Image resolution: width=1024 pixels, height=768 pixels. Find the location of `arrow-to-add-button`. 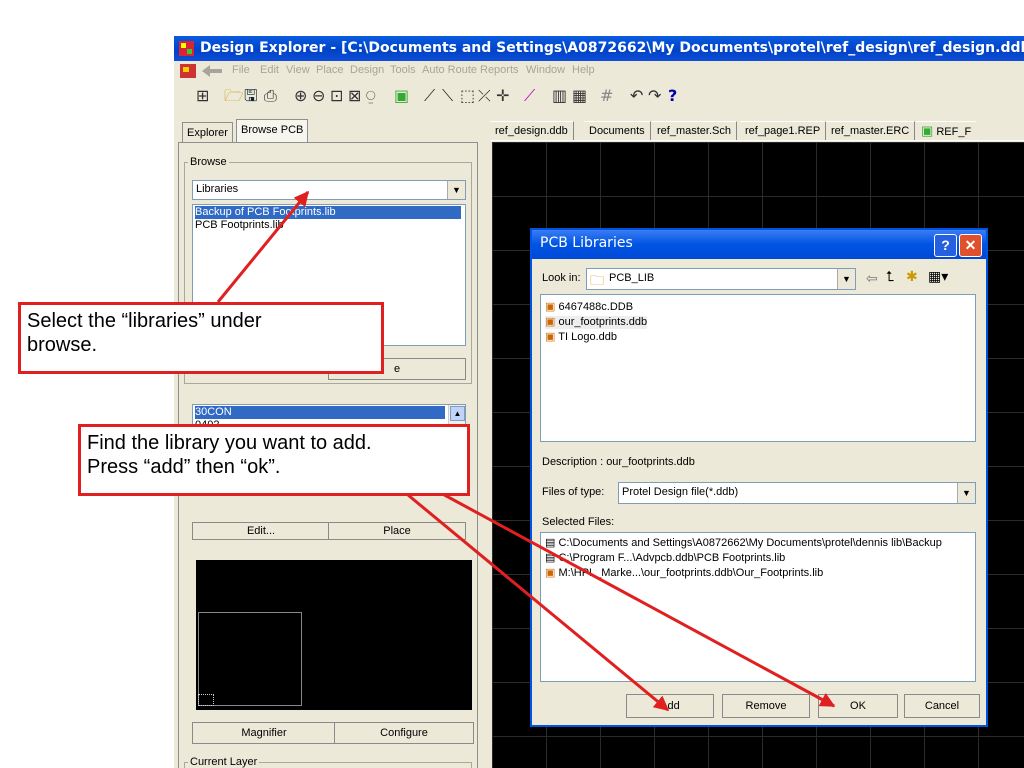

arrow-to-add-button is located at coordinates (535, 600).